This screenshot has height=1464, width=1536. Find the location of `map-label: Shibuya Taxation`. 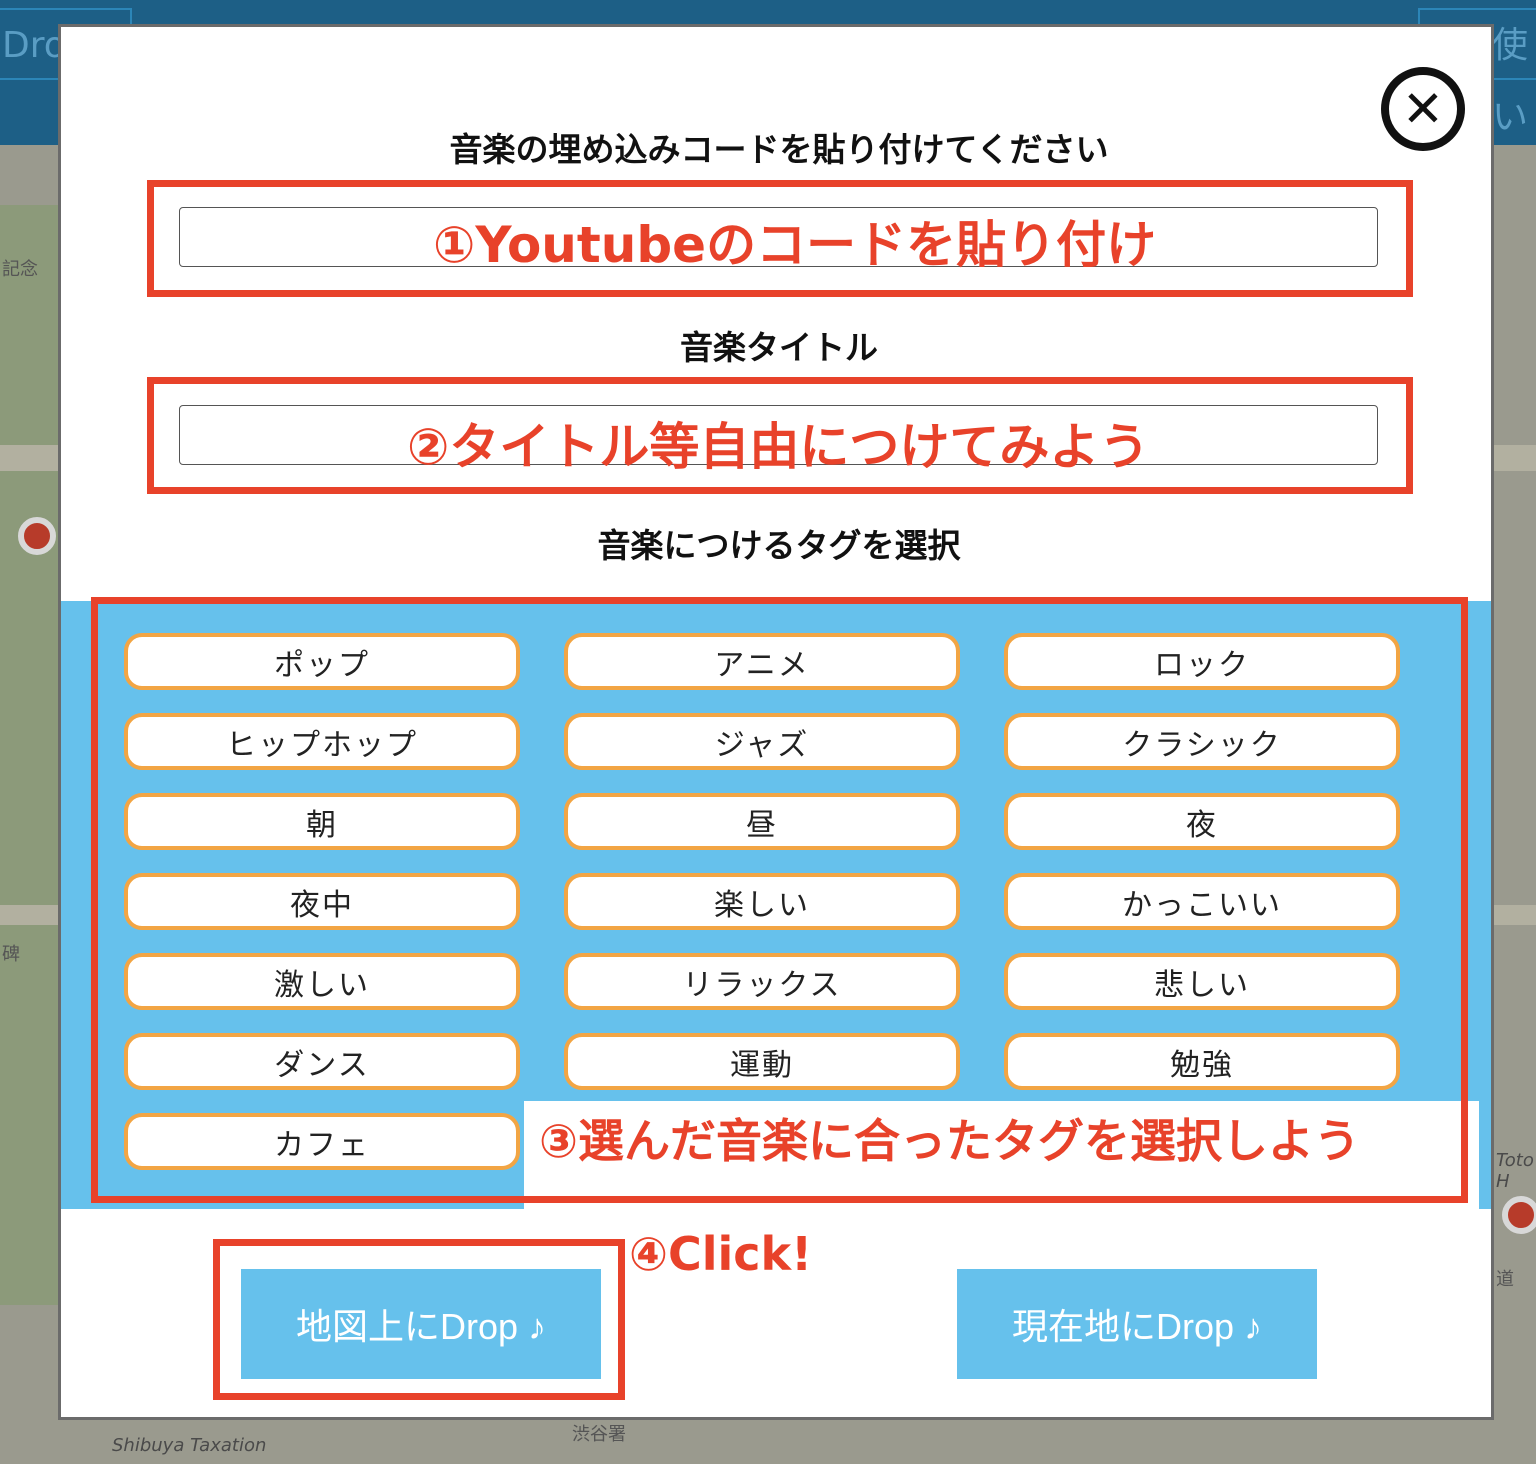

map-label: Shibuya Taxation is located at coordinates (189, 1445).